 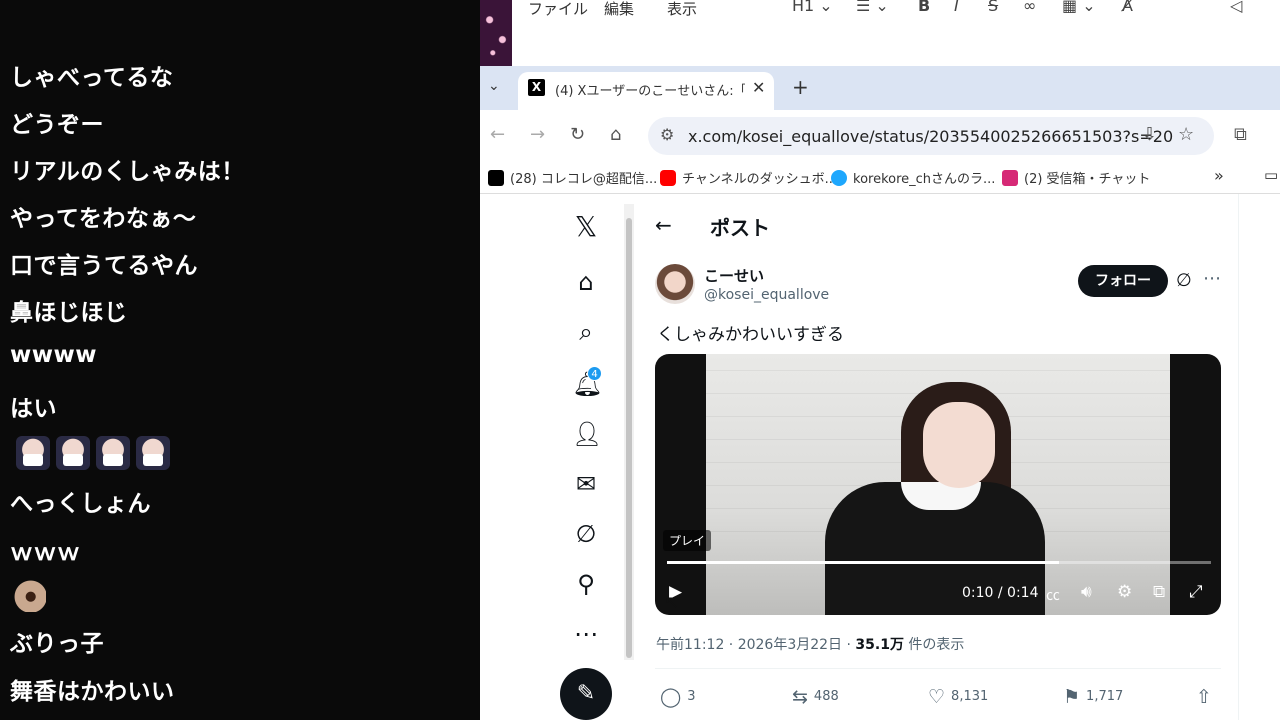 I want to click on italic-icon: I, so click(x=956, y=7).